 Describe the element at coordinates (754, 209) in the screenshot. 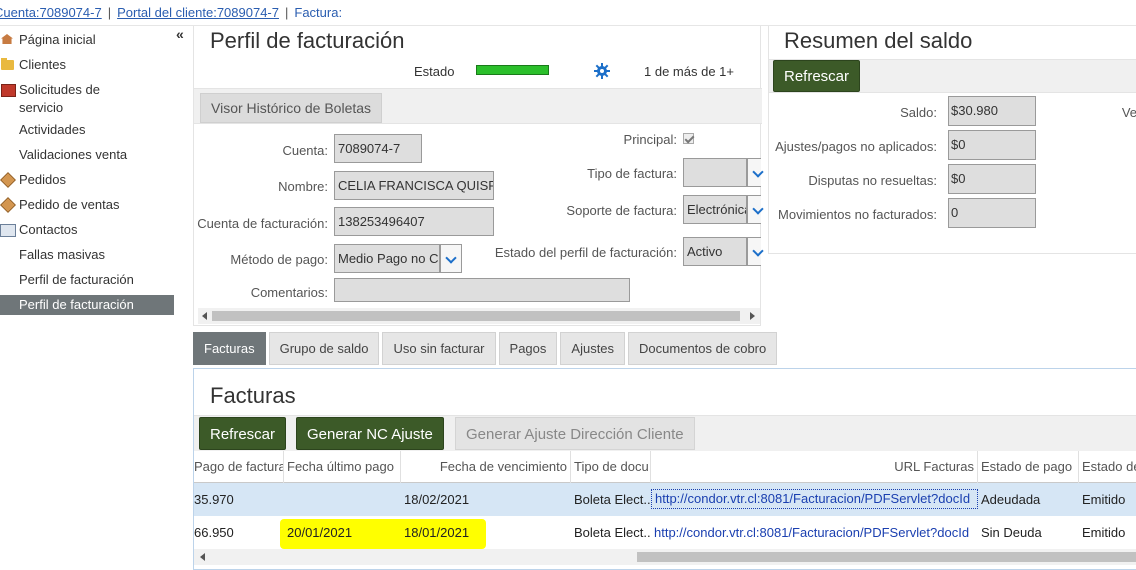

I see `soporte-factura-dropdown-icon` at that location.